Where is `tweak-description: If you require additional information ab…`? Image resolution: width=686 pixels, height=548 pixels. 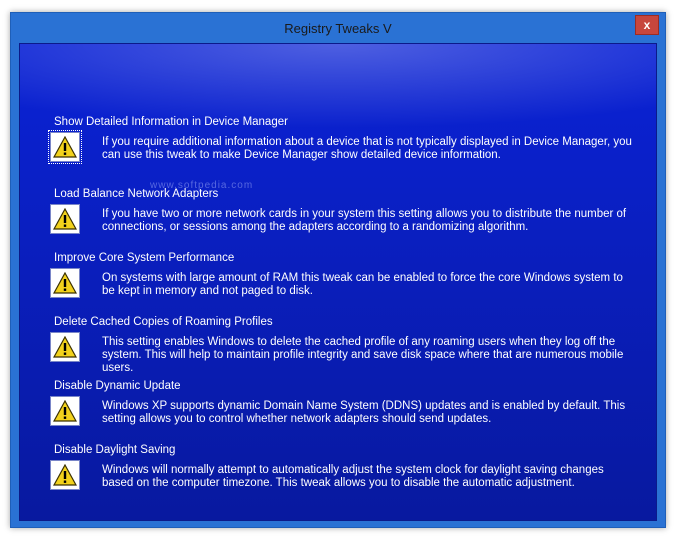
tweak-description: If you require additional information ab… is located at coordinates (367, 148).